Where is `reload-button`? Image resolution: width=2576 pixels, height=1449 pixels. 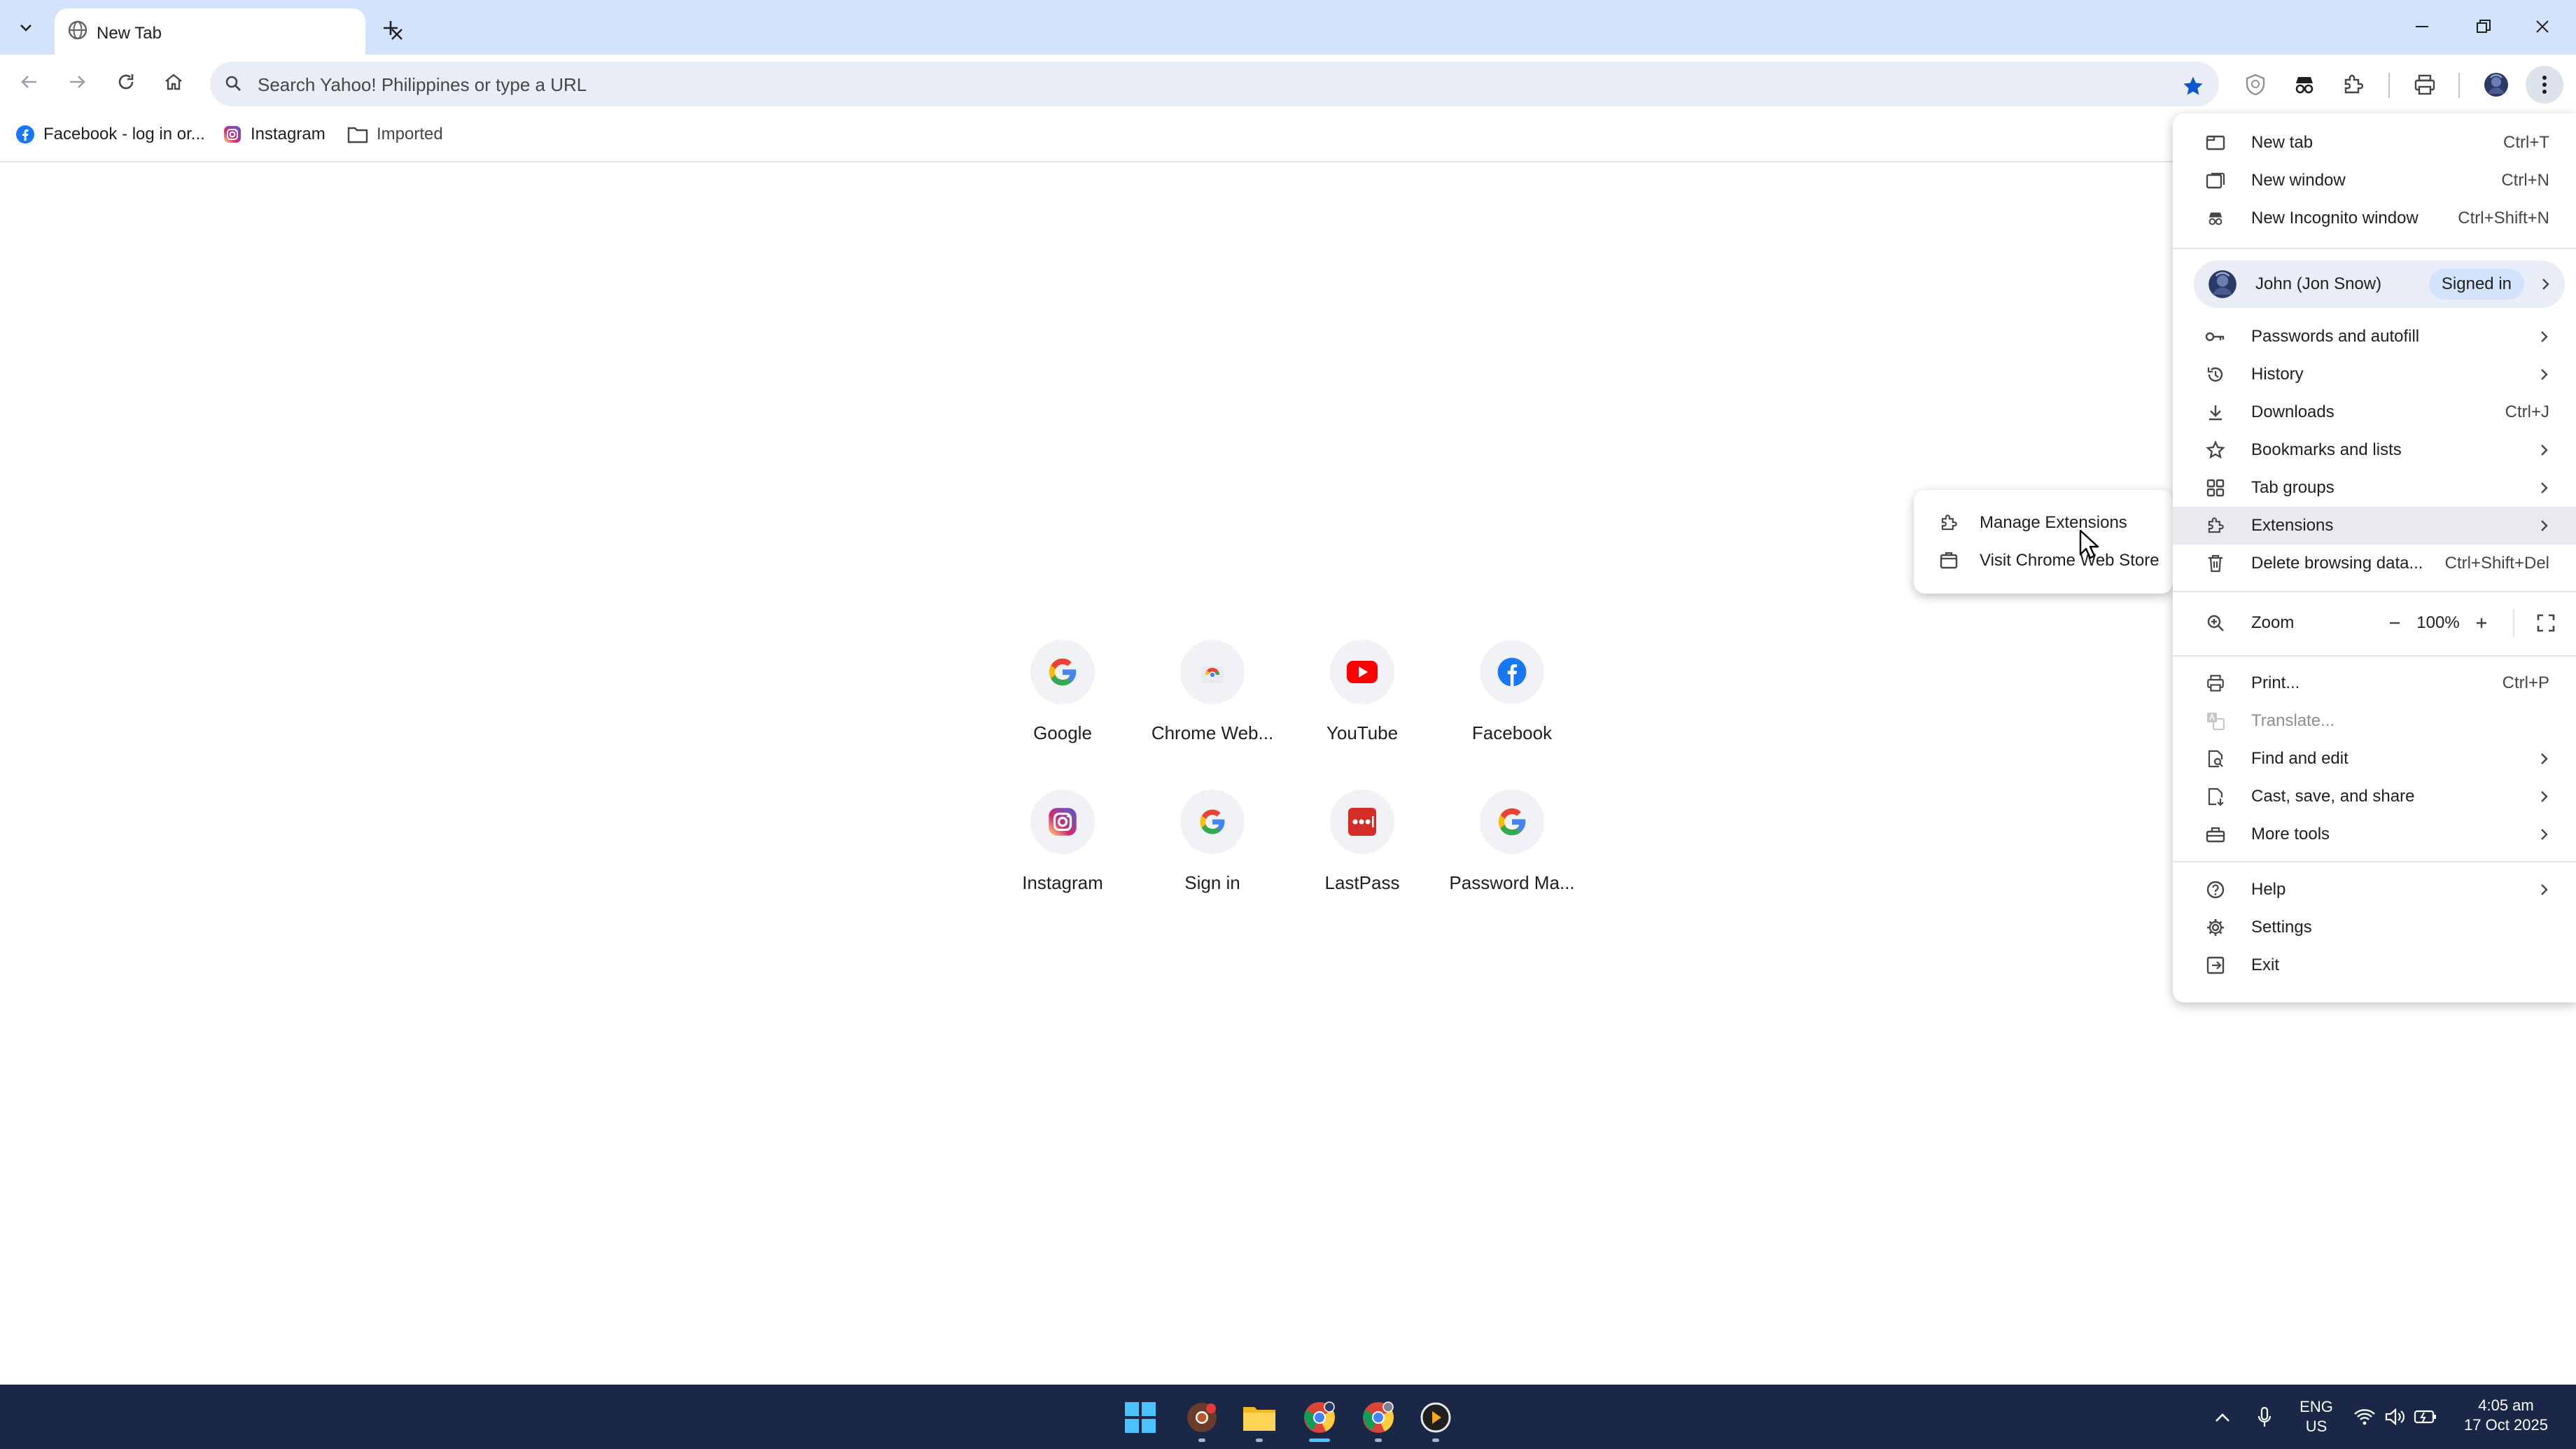 reload-button is located at coordinates (126, 82).